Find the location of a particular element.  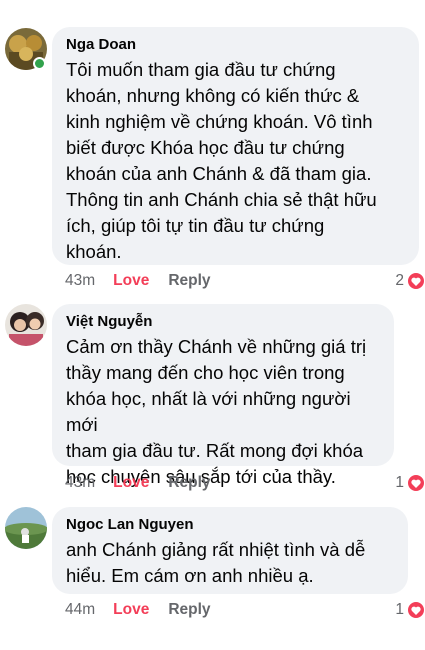

timestamp: 44m is located at coordinates (80, 610).